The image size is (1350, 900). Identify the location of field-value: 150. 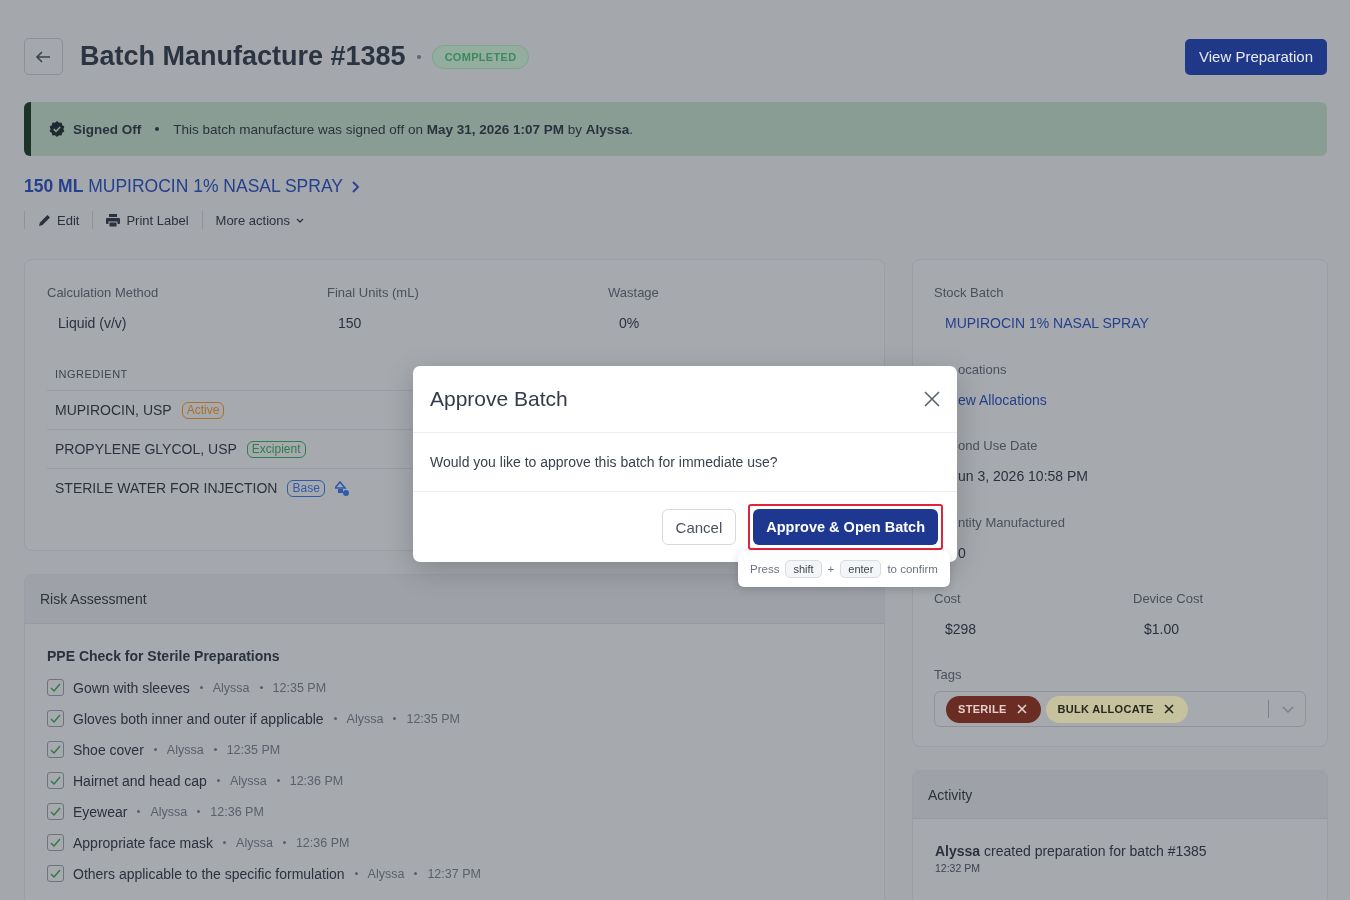
(350, 323).